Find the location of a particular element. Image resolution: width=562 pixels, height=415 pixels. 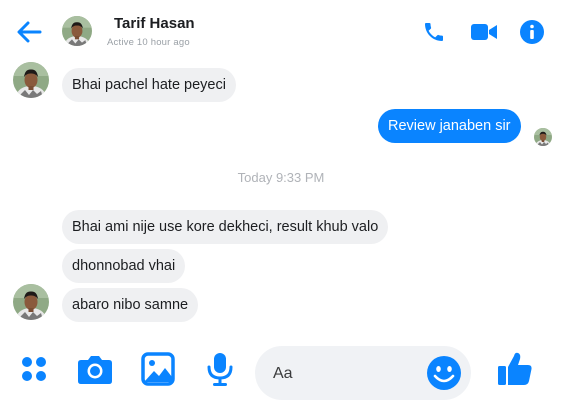

grid-dots-icon is located at coordinates (34, 371).